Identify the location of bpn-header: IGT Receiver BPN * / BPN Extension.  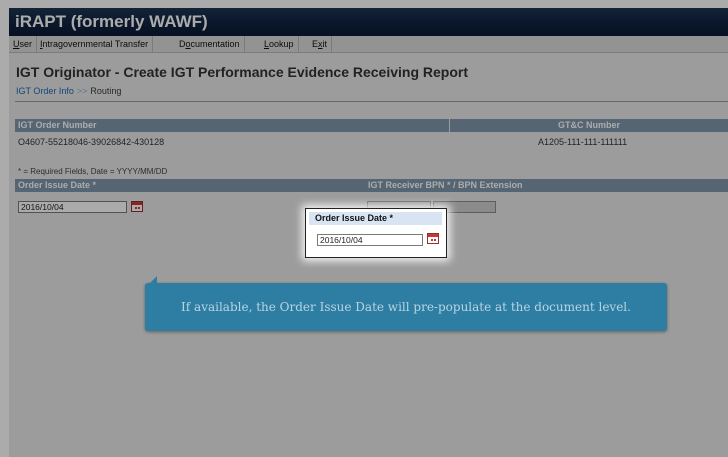
(544, 185).